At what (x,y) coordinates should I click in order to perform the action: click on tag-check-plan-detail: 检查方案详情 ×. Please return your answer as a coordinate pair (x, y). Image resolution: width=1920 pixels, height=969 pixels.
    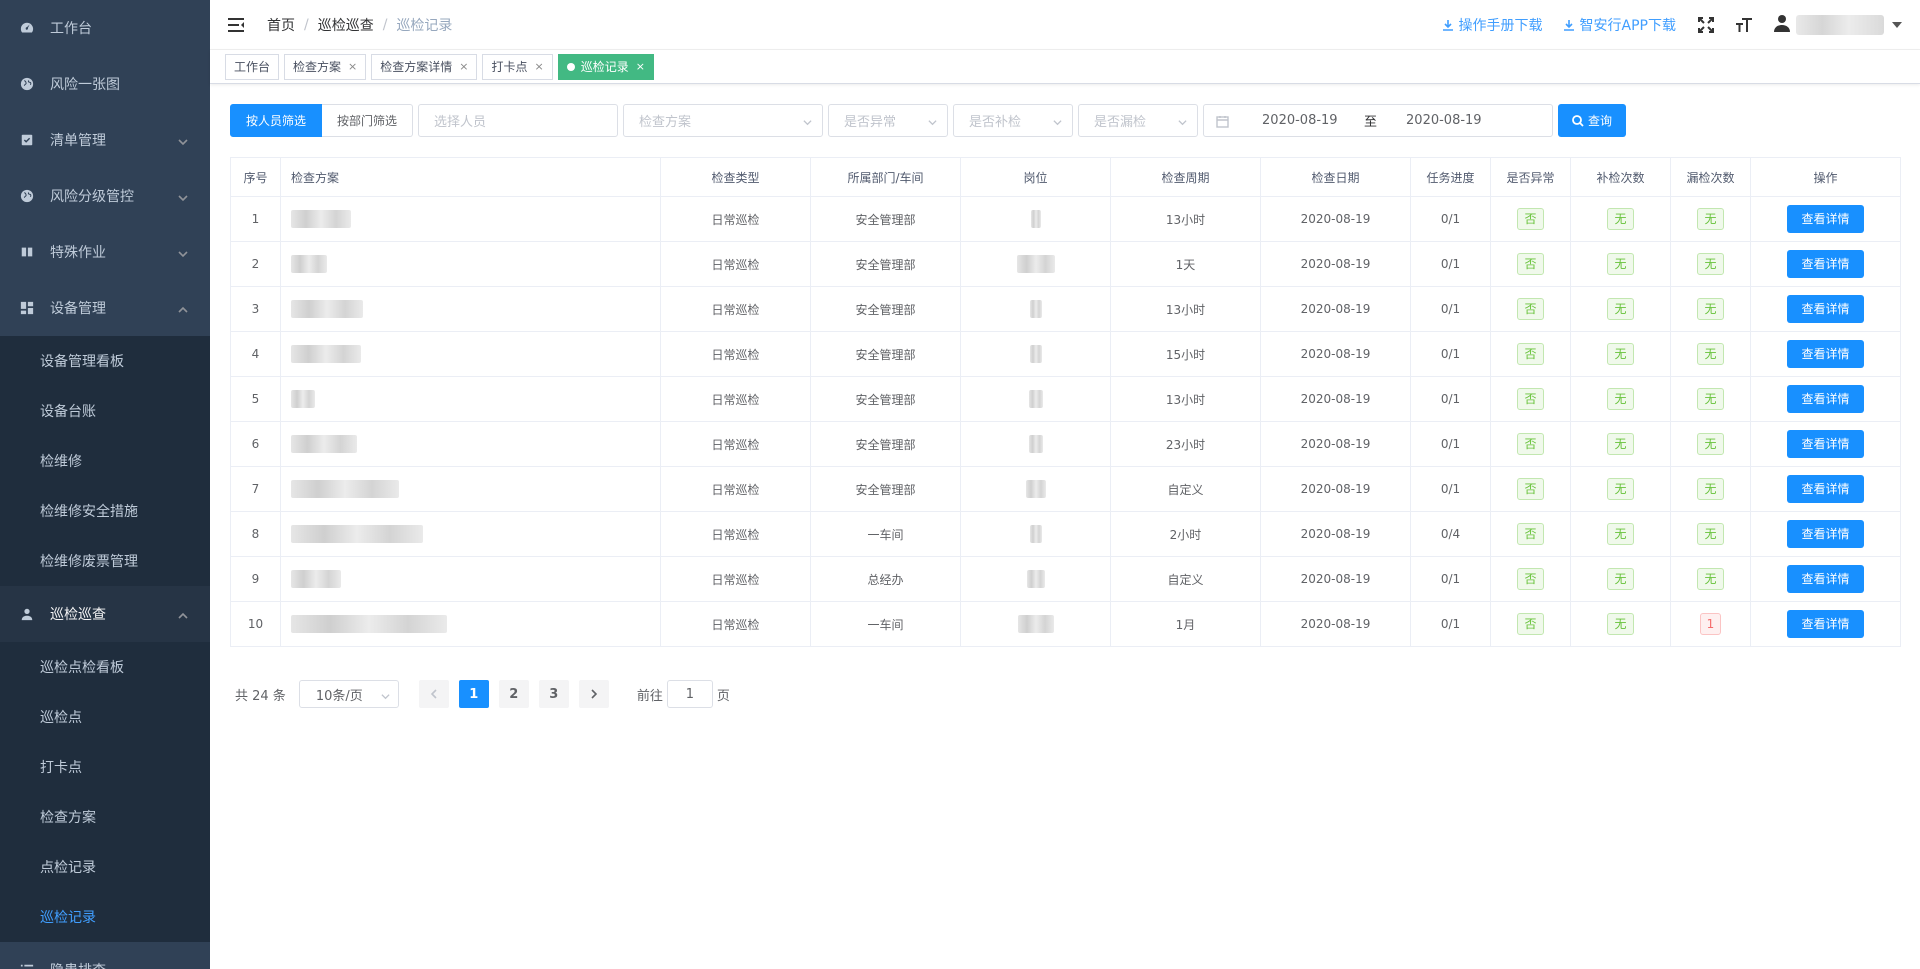
    Looking at the image, I should click on (424, 66).